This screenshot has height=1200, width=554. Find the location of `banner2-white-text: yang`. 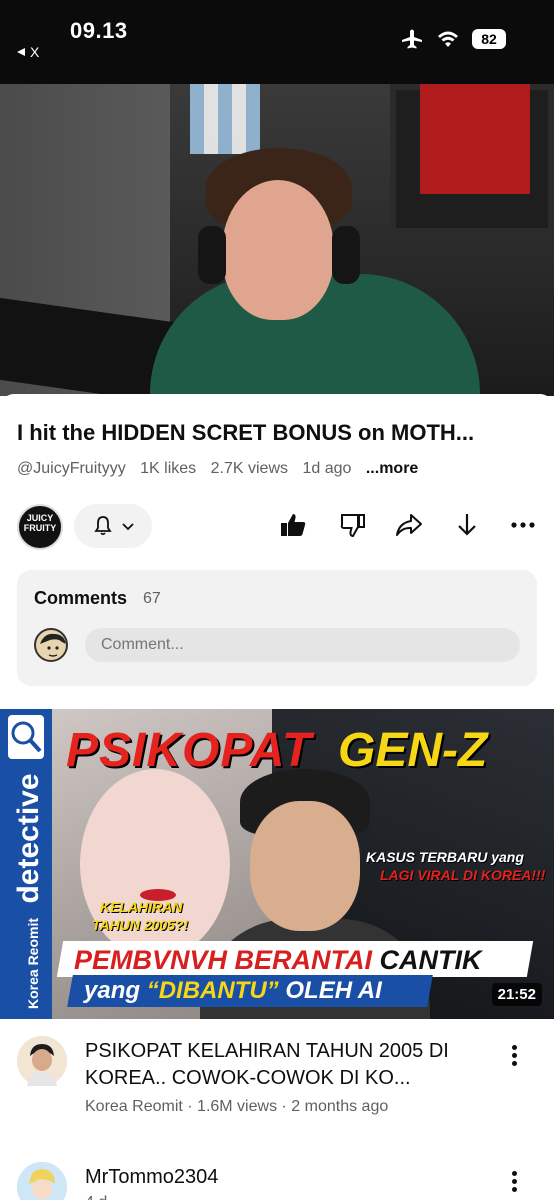

banner2-white-text: yang is located at coordinates (112, 990).